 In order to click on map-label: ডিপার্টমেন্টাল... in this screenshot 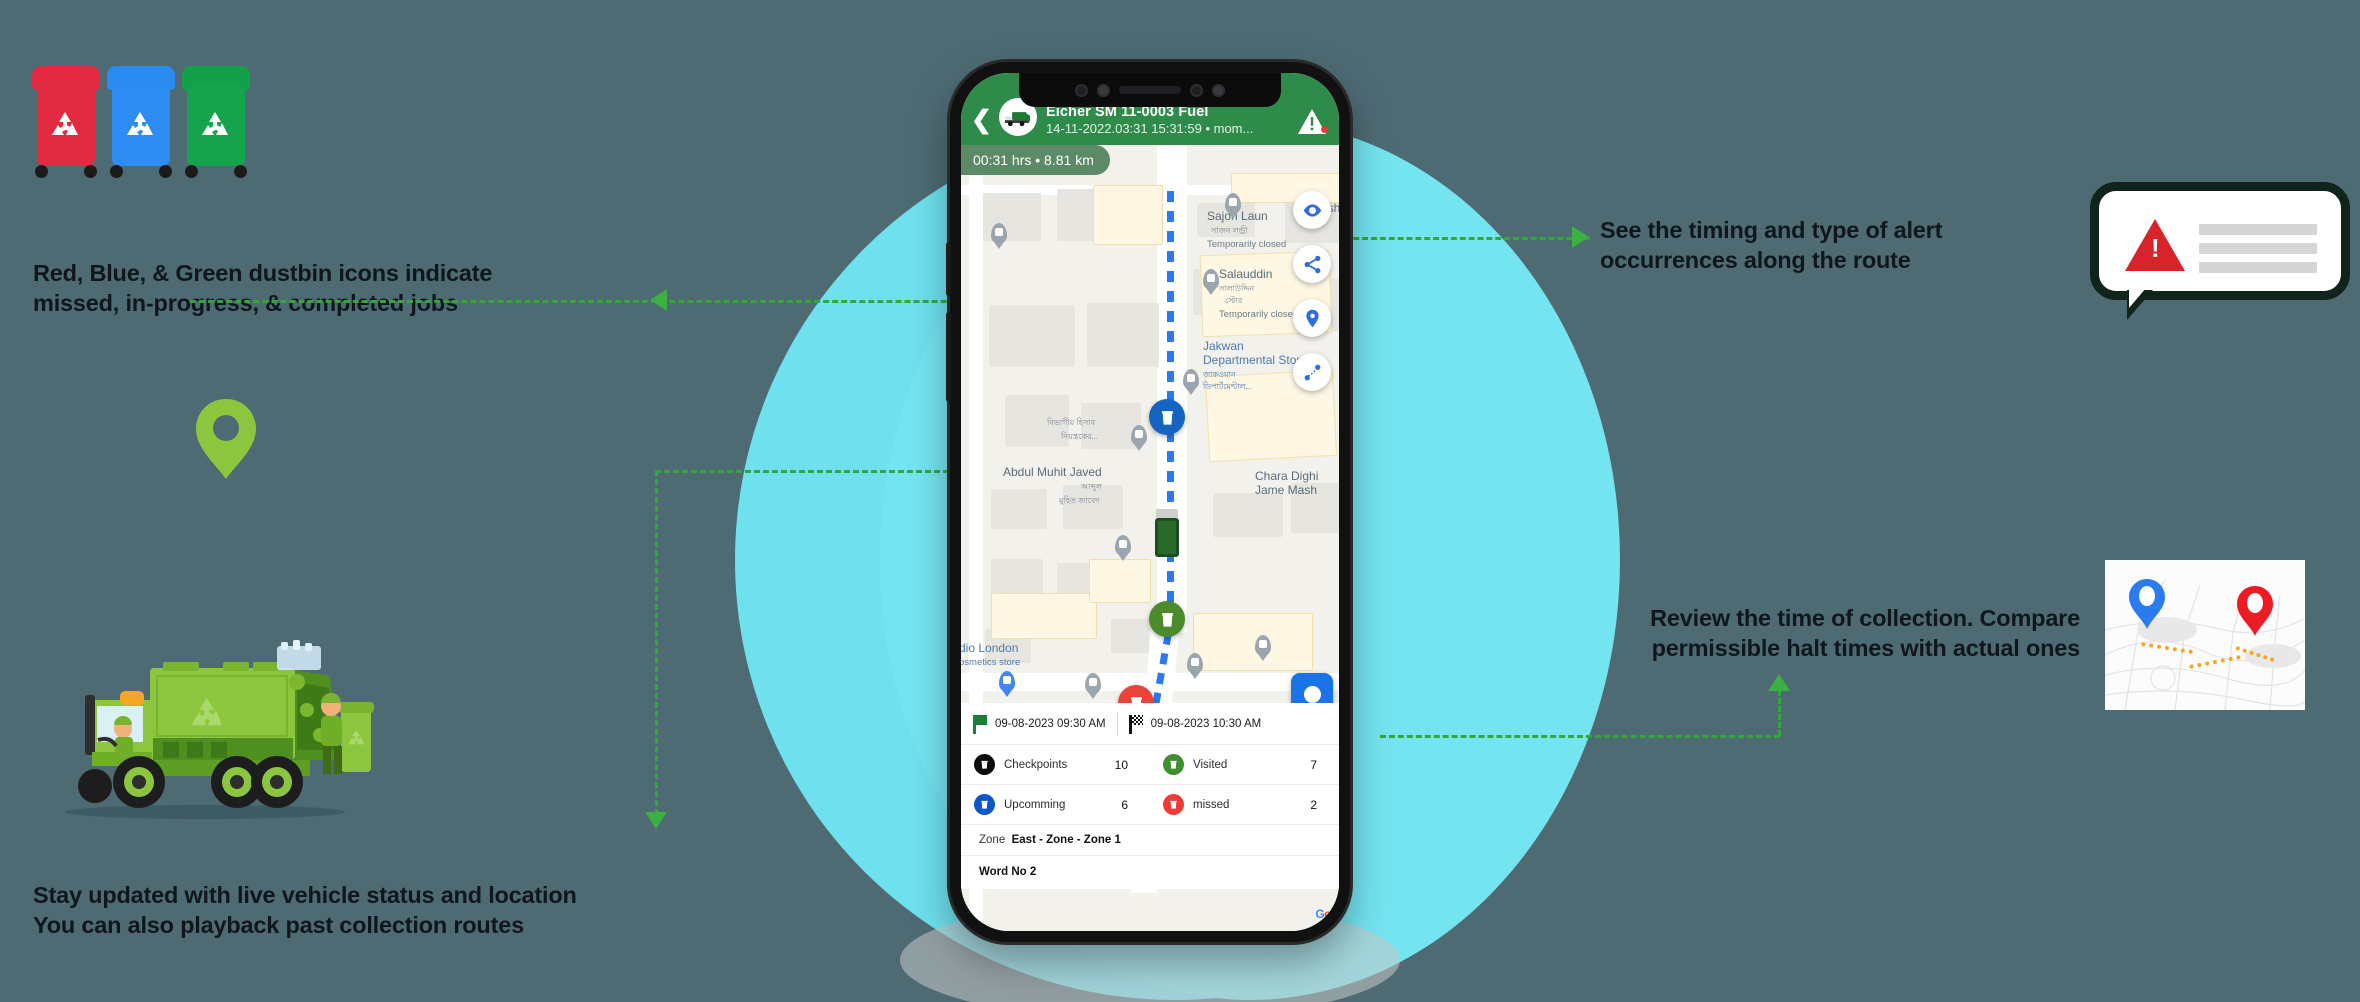, I will do `click(1228, 386)`.